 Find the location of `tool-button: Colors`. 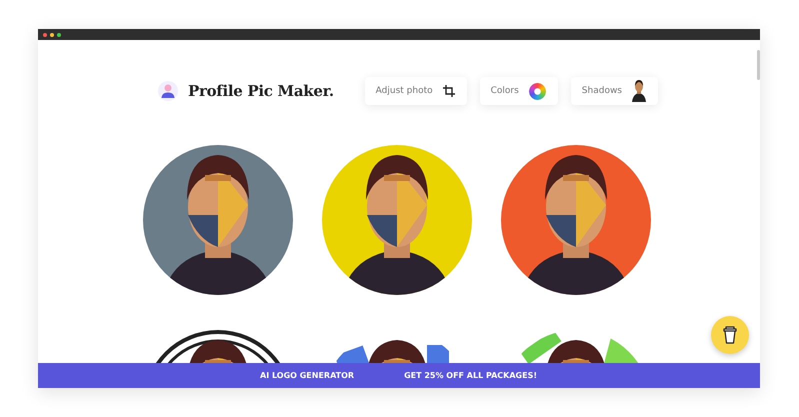

tool-button: Colors is located at coordinates (519, 91).